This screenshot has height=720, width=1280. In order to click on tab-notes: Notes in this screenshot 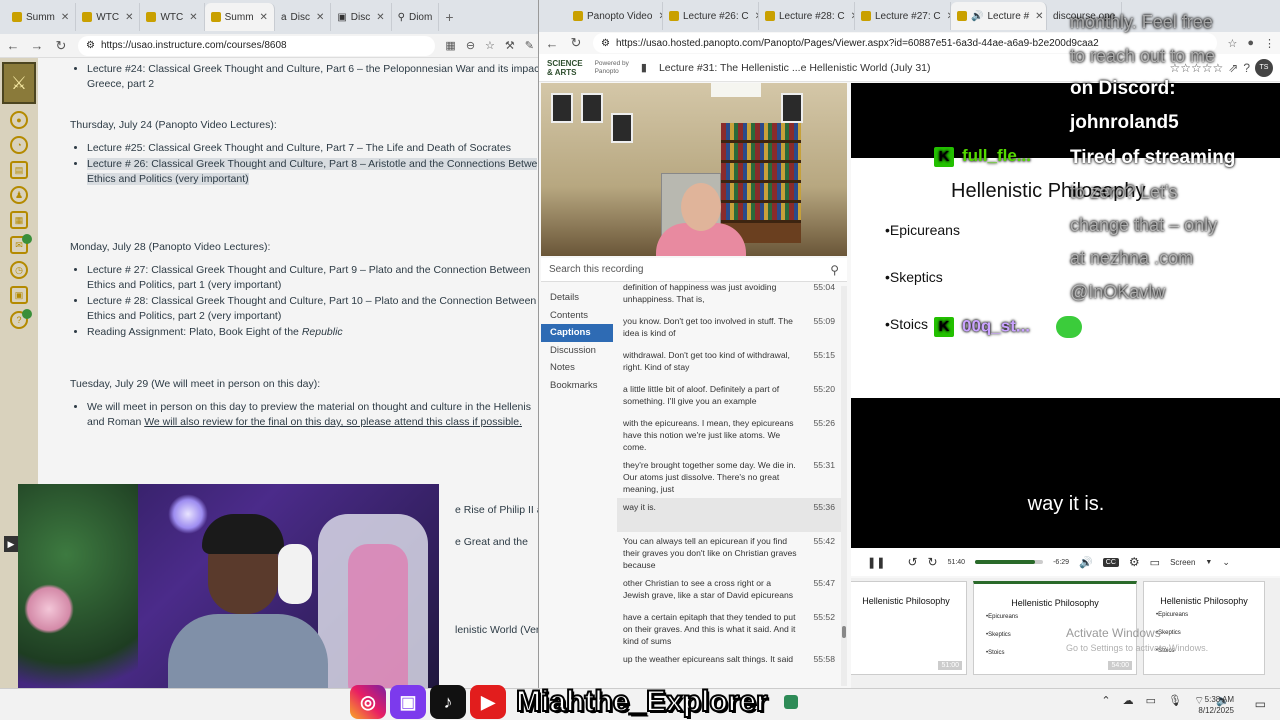, I will do `click(578, 368)`.